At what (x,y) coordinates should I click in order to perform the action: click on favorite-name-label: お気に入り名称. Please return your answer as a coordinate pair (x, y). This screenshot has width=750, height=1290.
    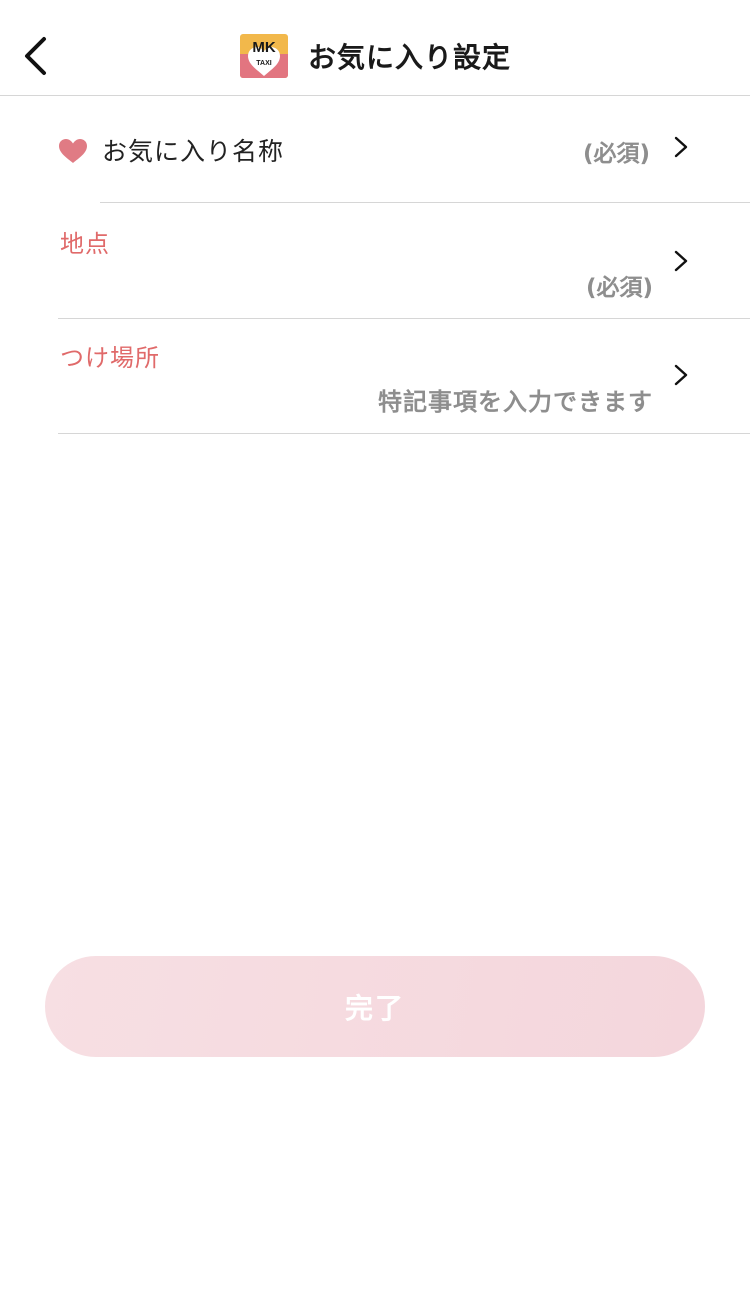
    Looking at the image, I should click on (193, 151).